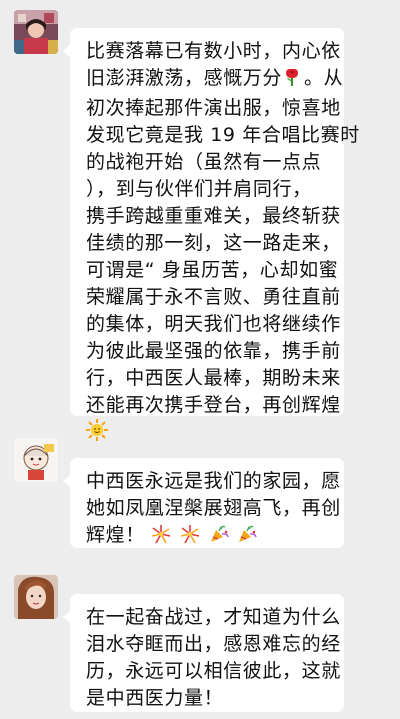  I want to click on message-line: 是中西医力量！, so click(155, 698).